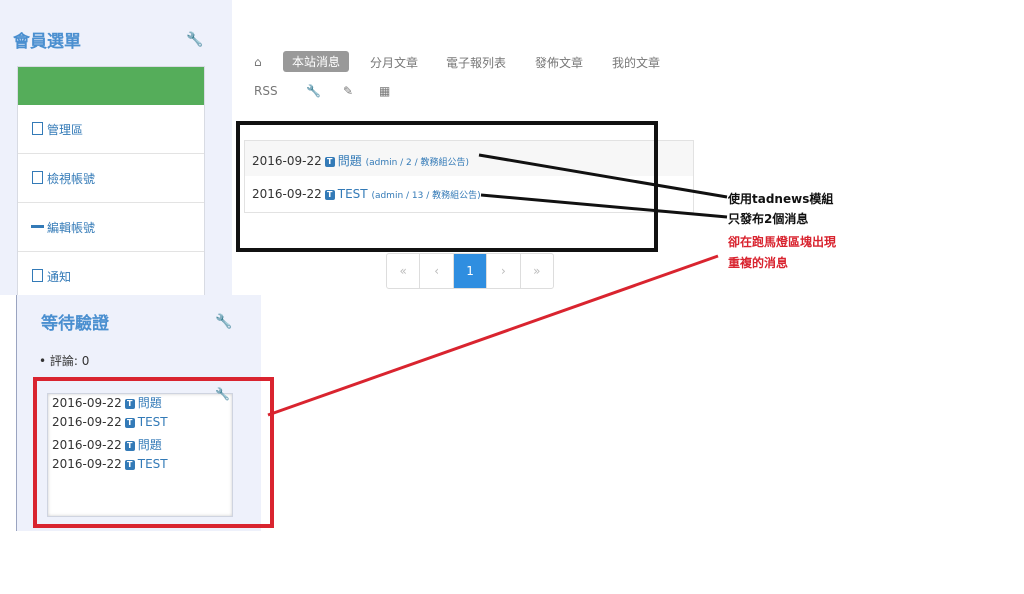 The image size is (1024, 594). I want to click on annotation-note: 只發布2個消息, so click(768, 219).